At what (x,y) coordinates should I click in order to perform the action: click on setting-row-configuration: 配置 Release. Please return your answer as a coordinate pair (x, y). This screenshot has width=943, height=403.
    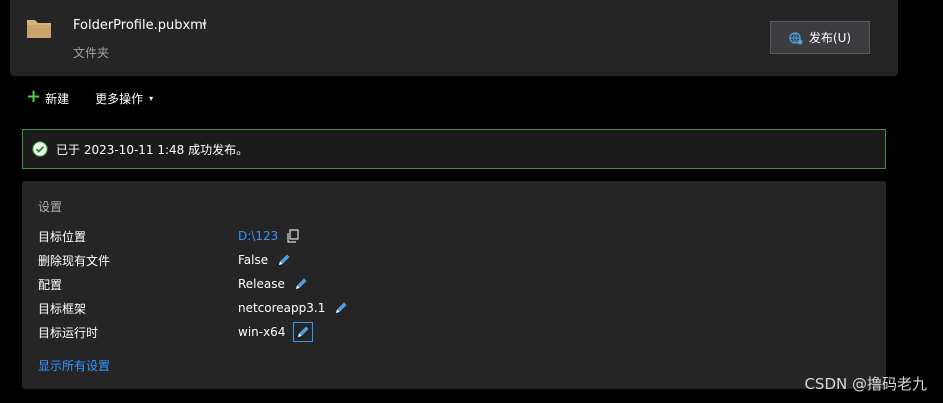
    Looking at the image, I should click on (173, 284).